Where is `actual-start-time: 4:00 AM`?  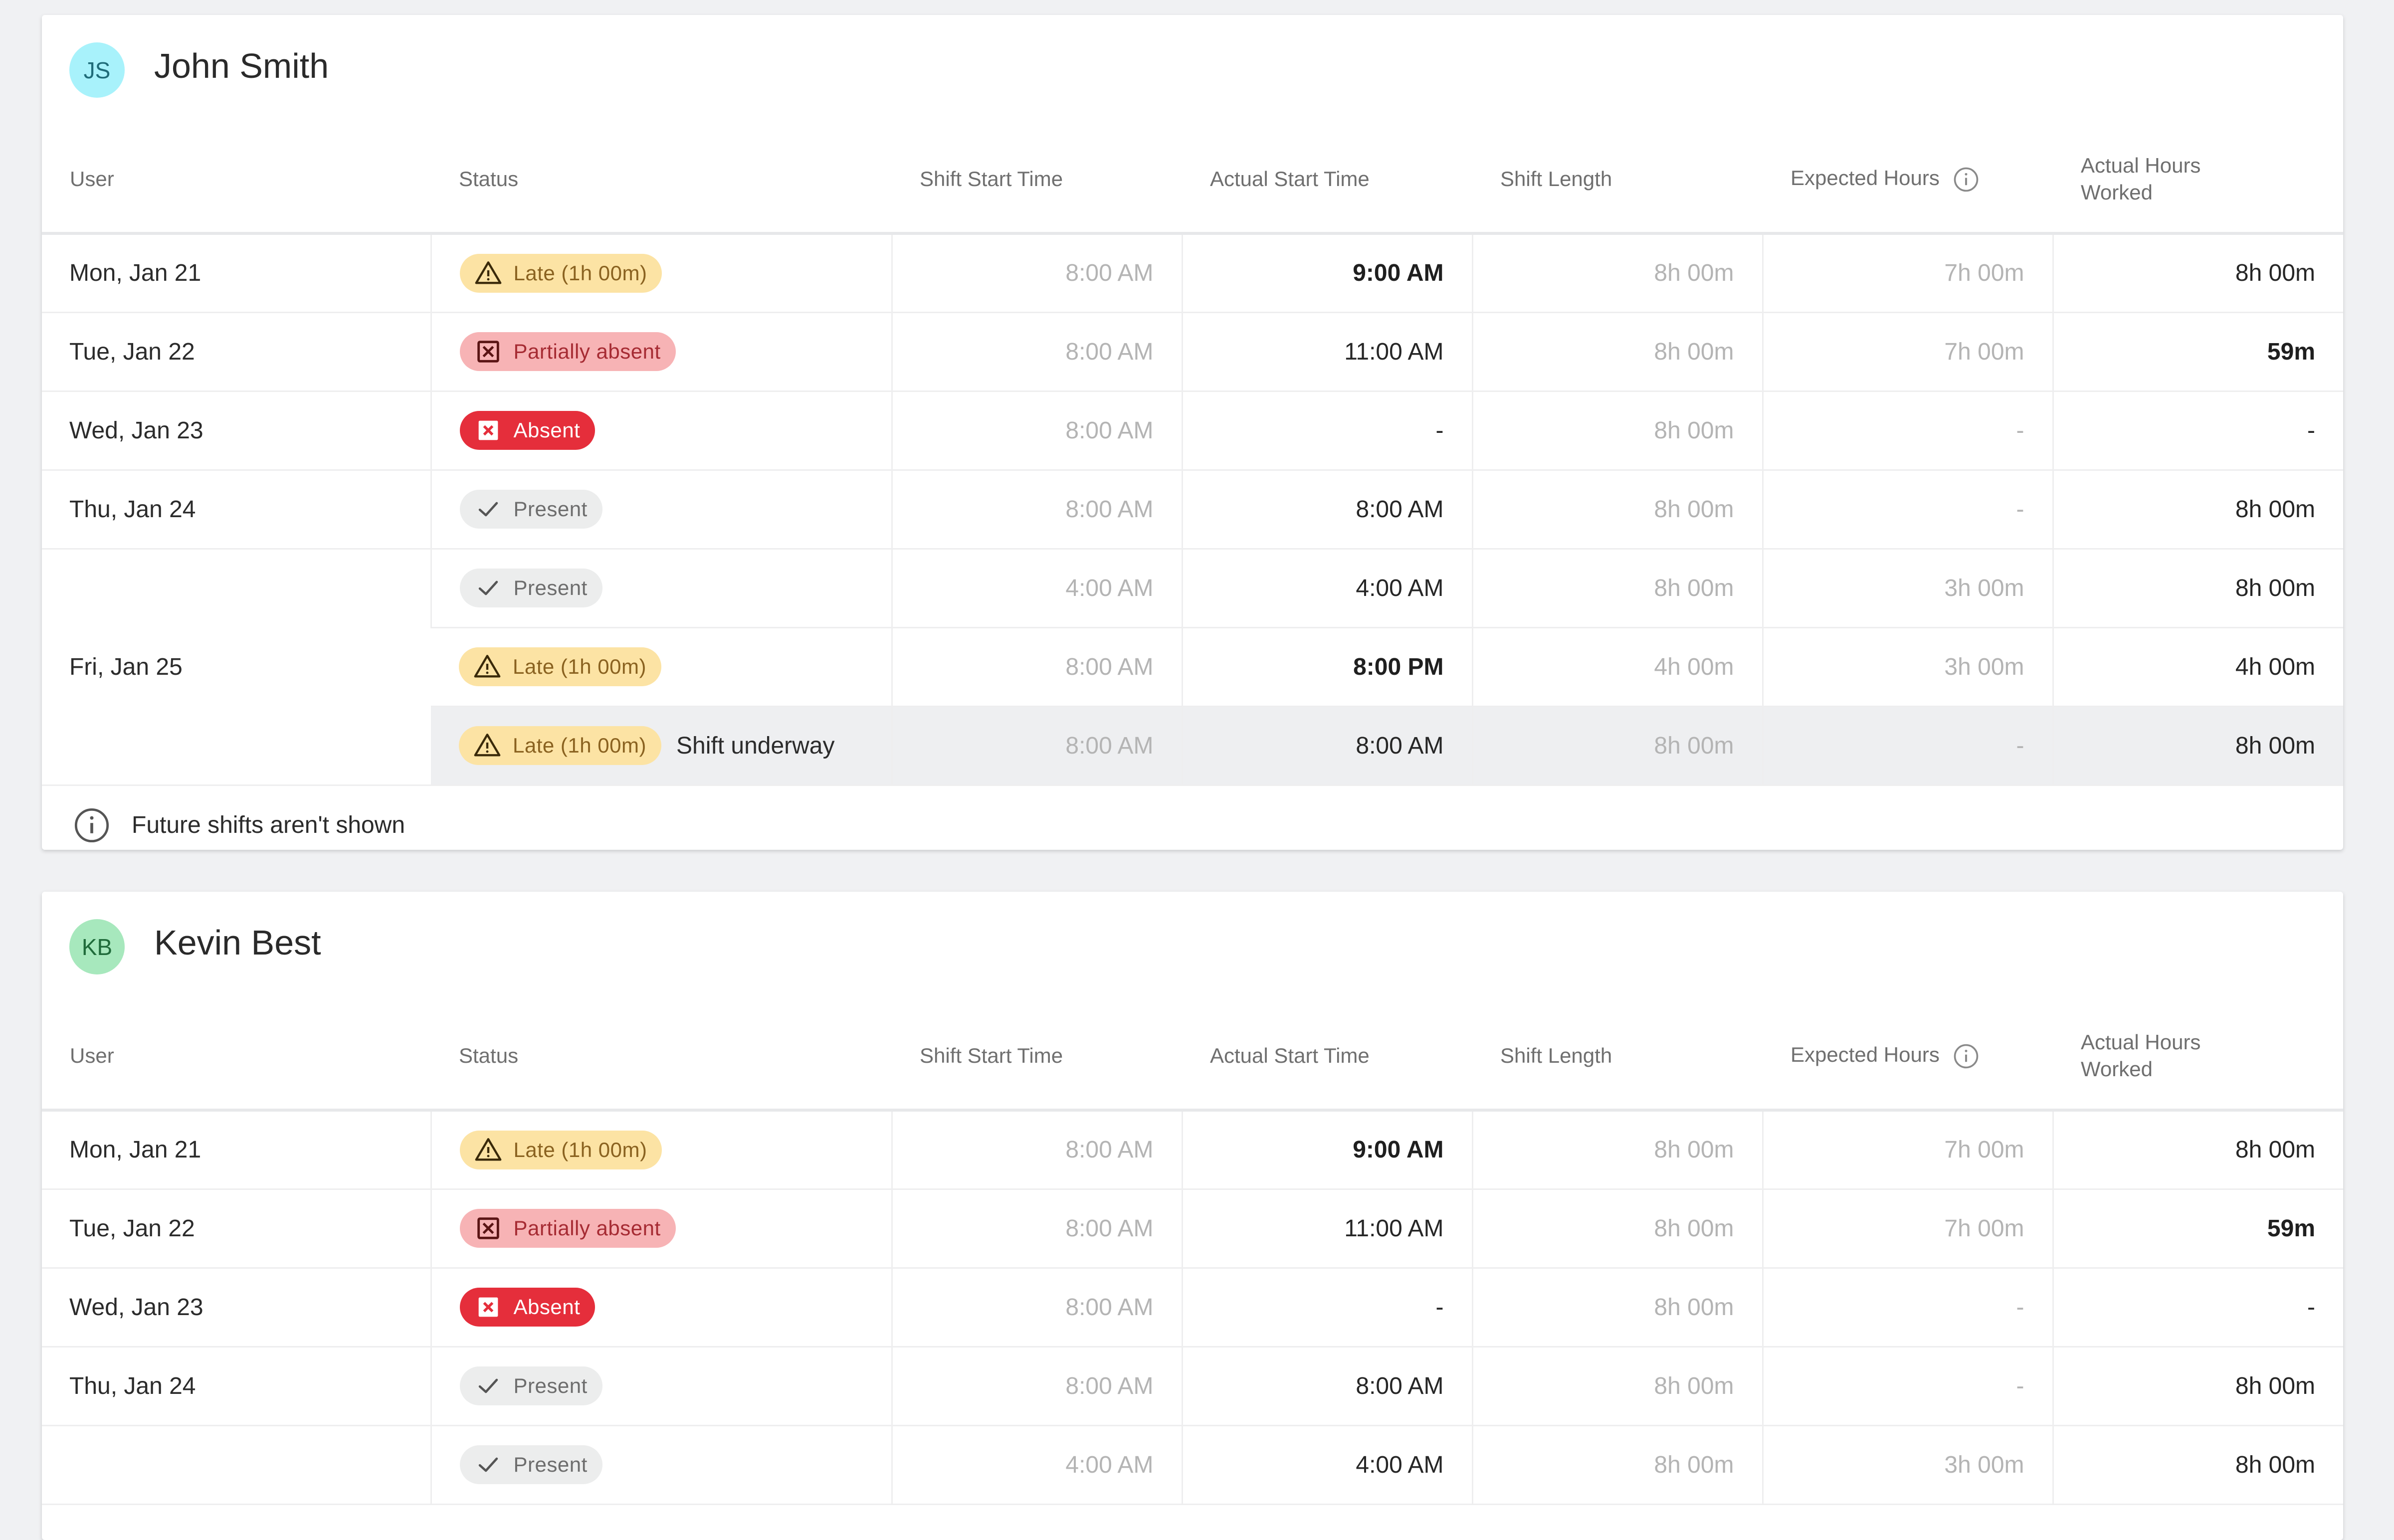
actual-start-time: 4:00 AM is located at coordinates (1326, 1465).